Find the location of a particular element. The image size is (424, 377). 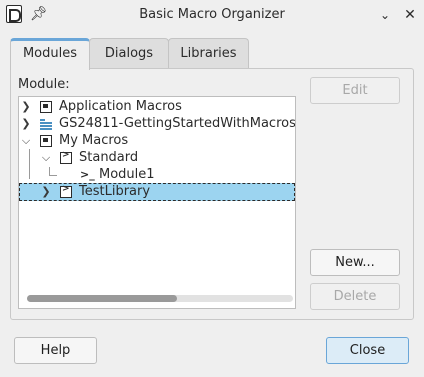

close-window-button: ✕ is located at coordinates (410, 15).